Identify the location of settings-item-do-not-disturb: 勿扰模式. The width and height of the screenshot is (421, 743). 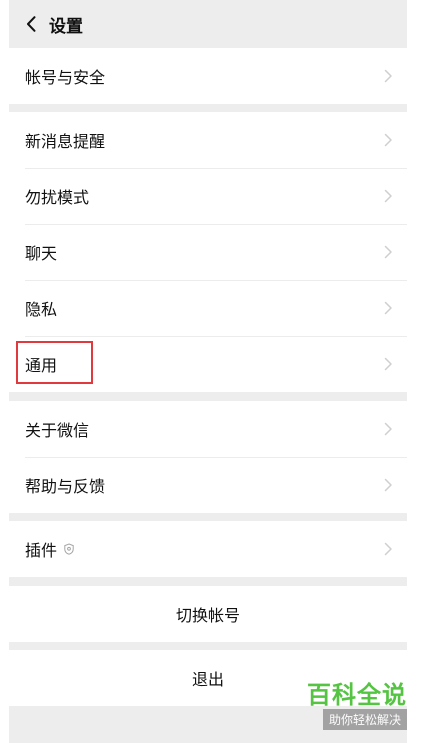
(208, 196).